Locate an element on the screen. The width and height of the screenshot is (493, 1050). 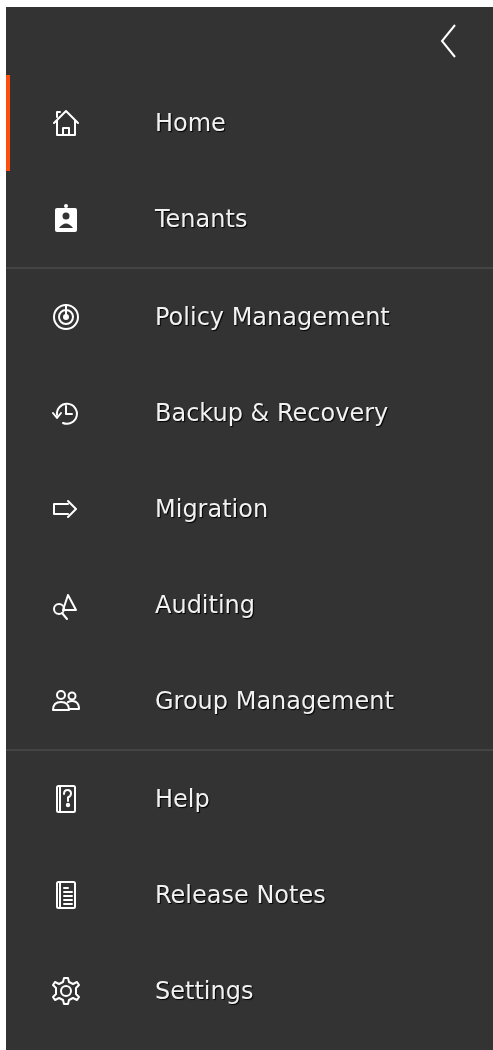
sidebar-item: Policy Management is located at coordinates (249, 317).